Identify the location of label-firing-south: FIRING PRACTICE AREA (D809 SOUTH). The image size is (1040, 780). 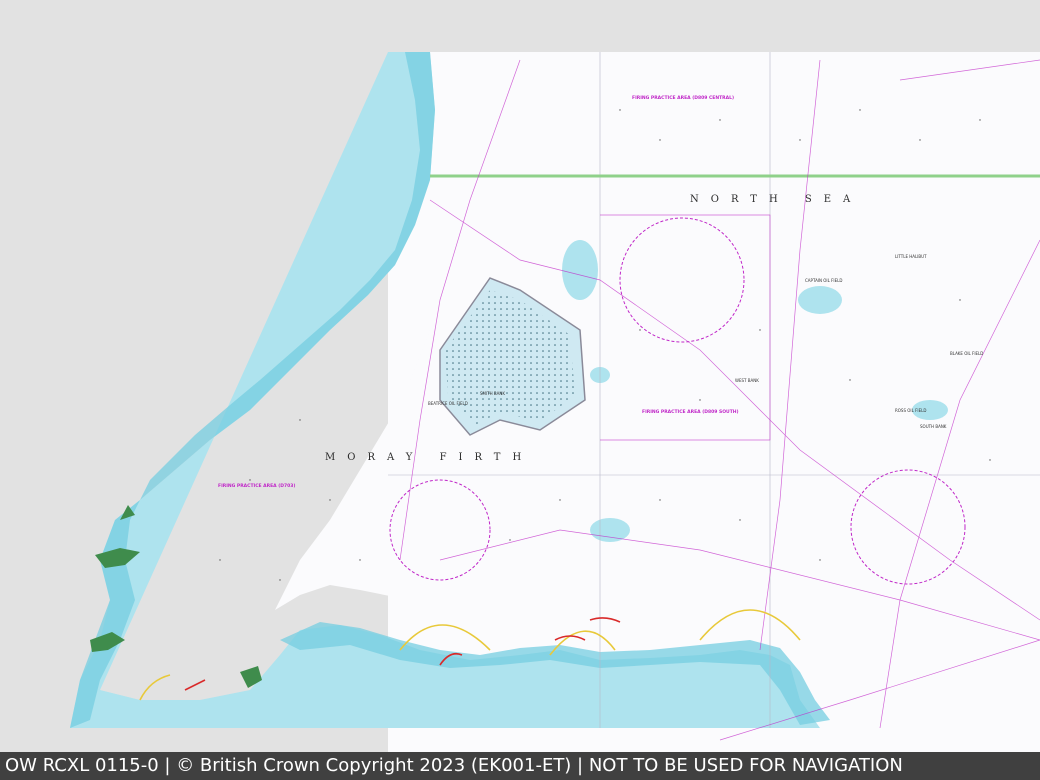
(690, 412).